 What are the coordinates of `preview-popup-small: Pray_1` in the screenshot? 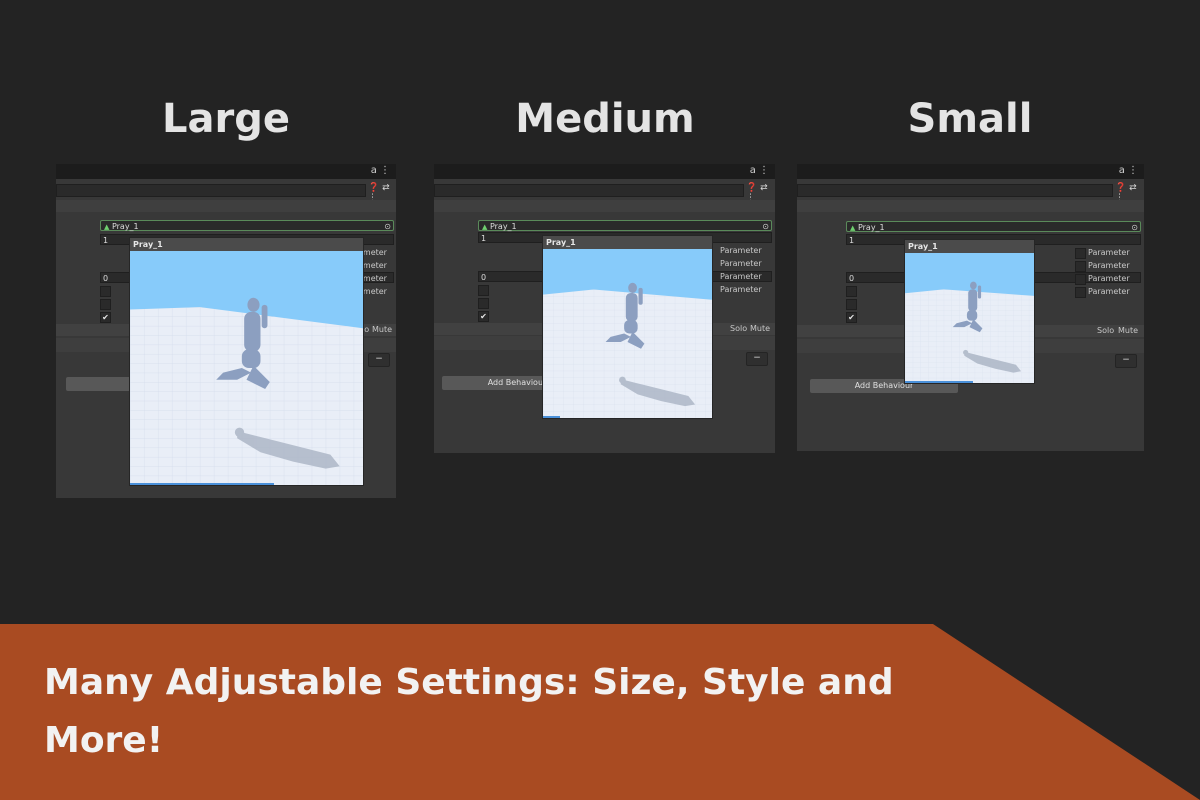 It's located at (969, 311).